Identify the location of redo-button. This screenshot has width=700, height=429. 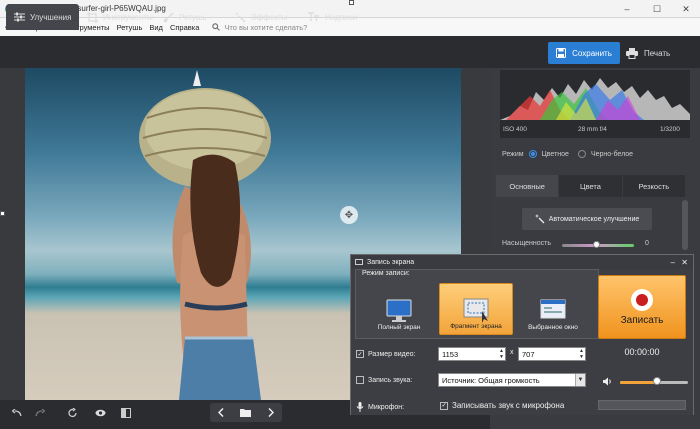
(40, 413).